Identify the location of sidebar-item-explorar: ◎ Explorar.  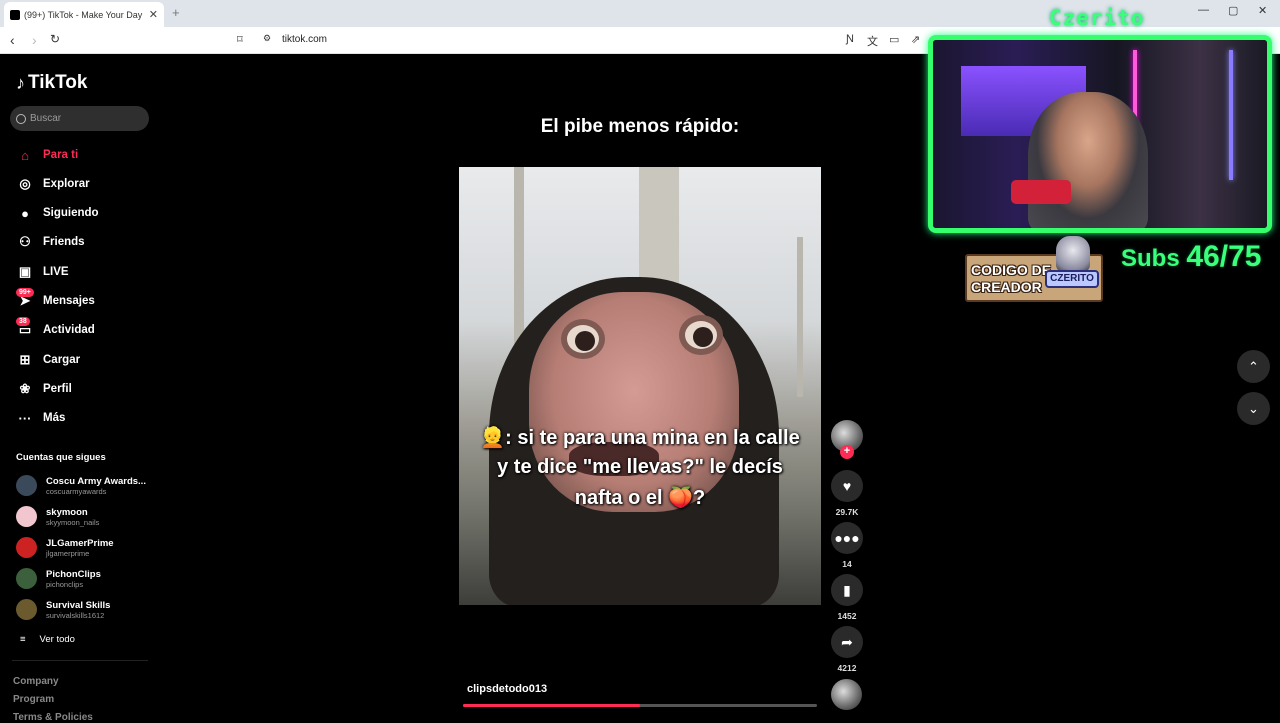
(52, 184).